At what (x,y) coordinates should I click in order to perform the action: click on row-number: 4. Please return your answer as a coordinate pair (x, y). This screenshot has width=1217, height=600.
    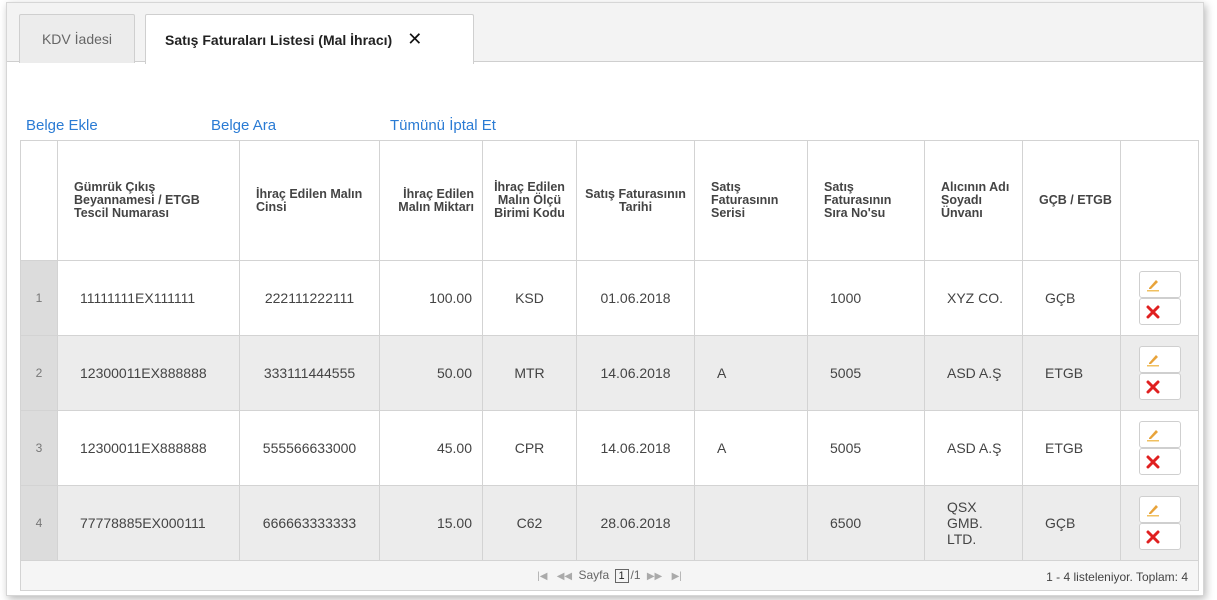
    Looking at the image, I should click on (39, 523).